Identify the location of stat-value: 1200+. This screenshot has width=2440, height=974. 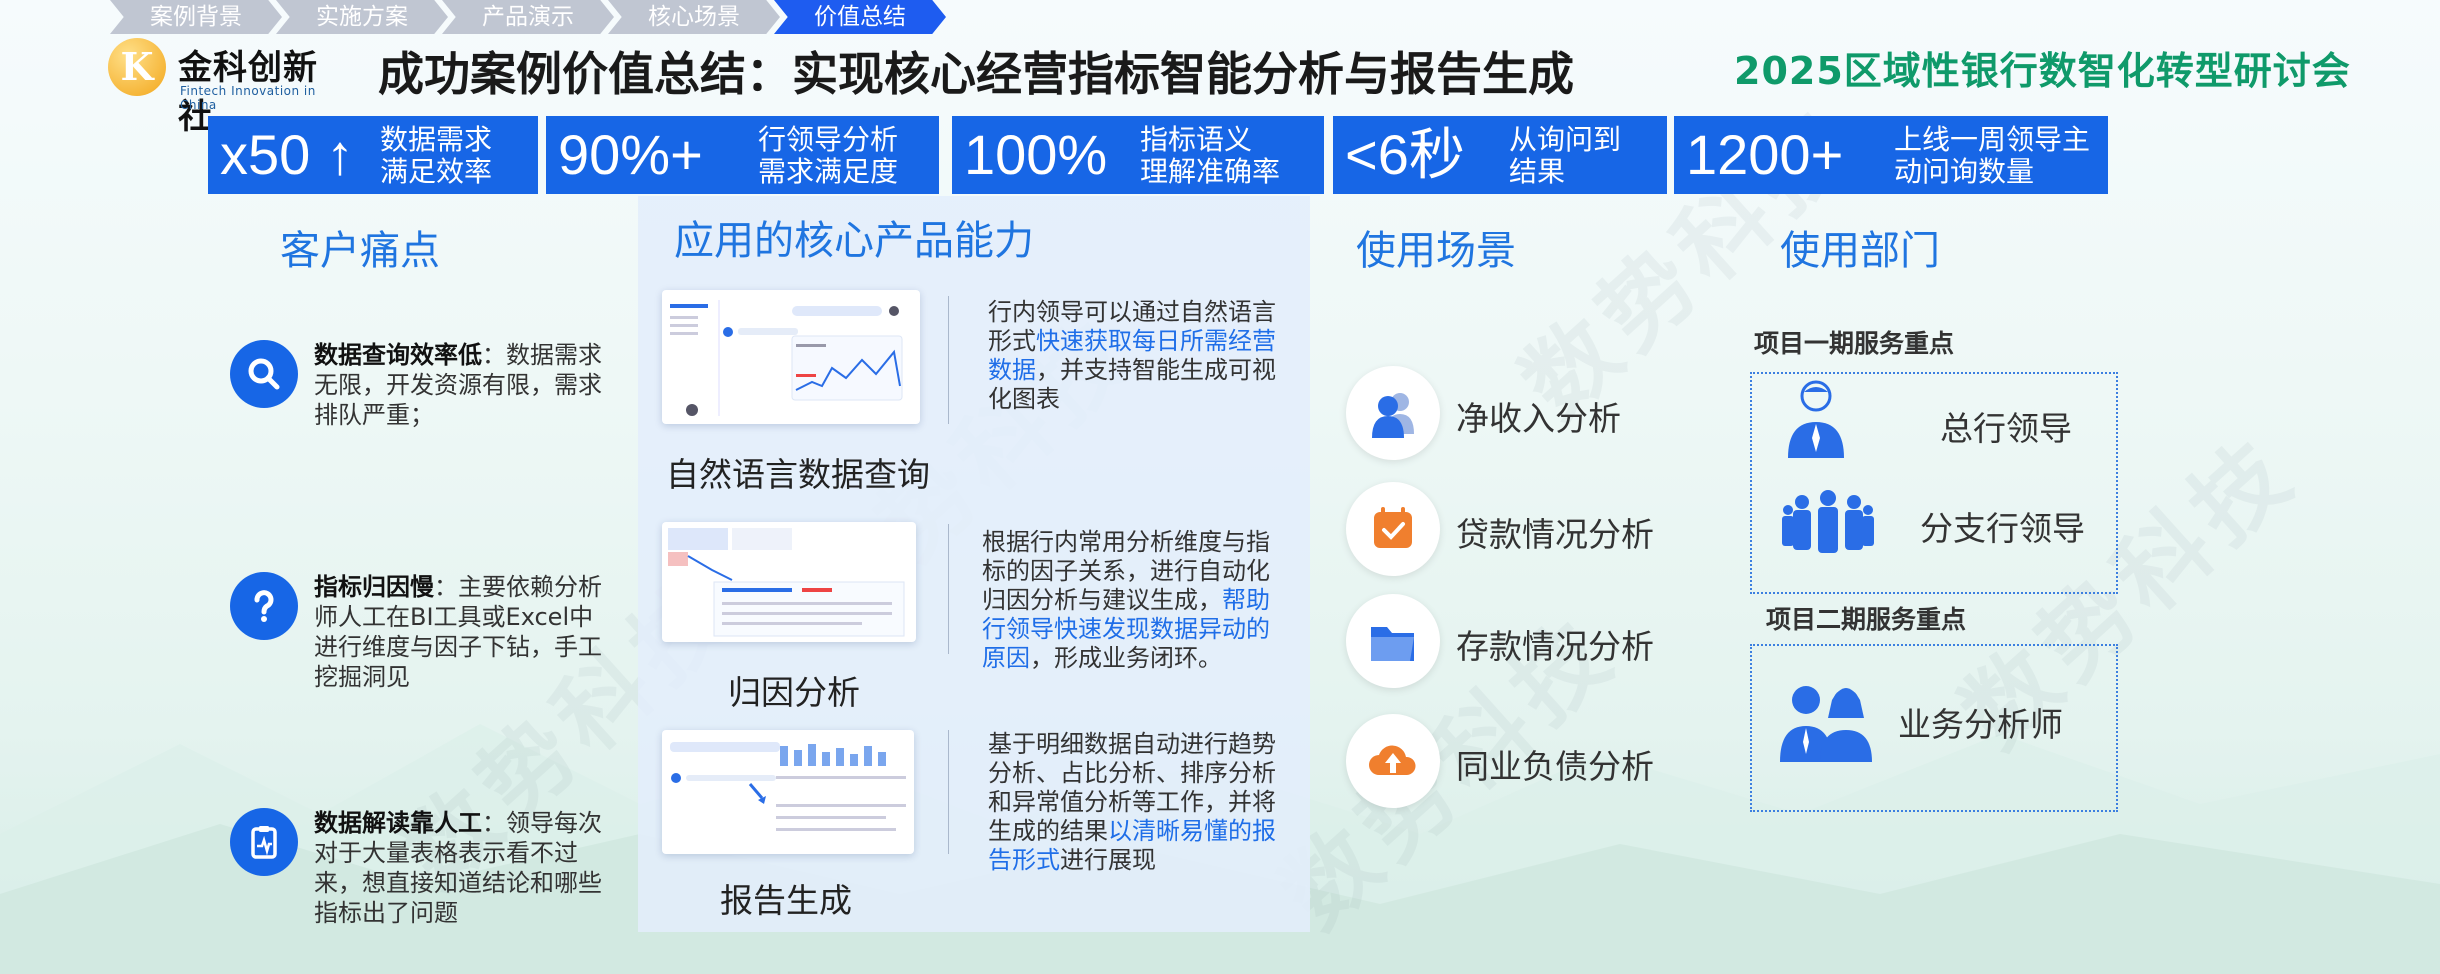
(1765, 154).